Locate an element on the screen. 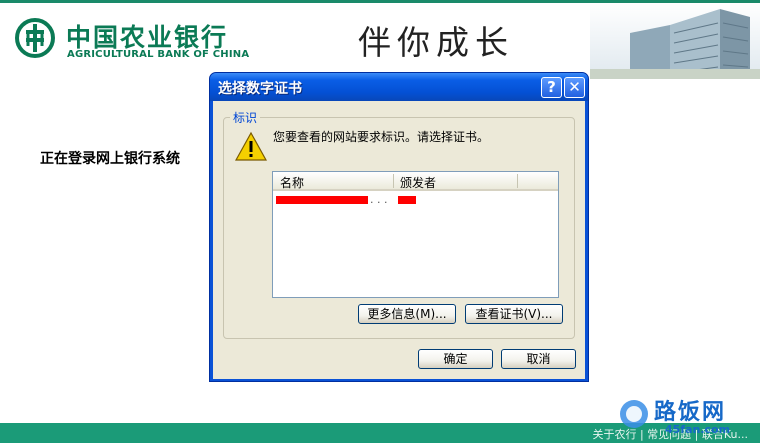 This screenshot has height=443, width=760. redacted-issuer is located at coordinates (407, 200).